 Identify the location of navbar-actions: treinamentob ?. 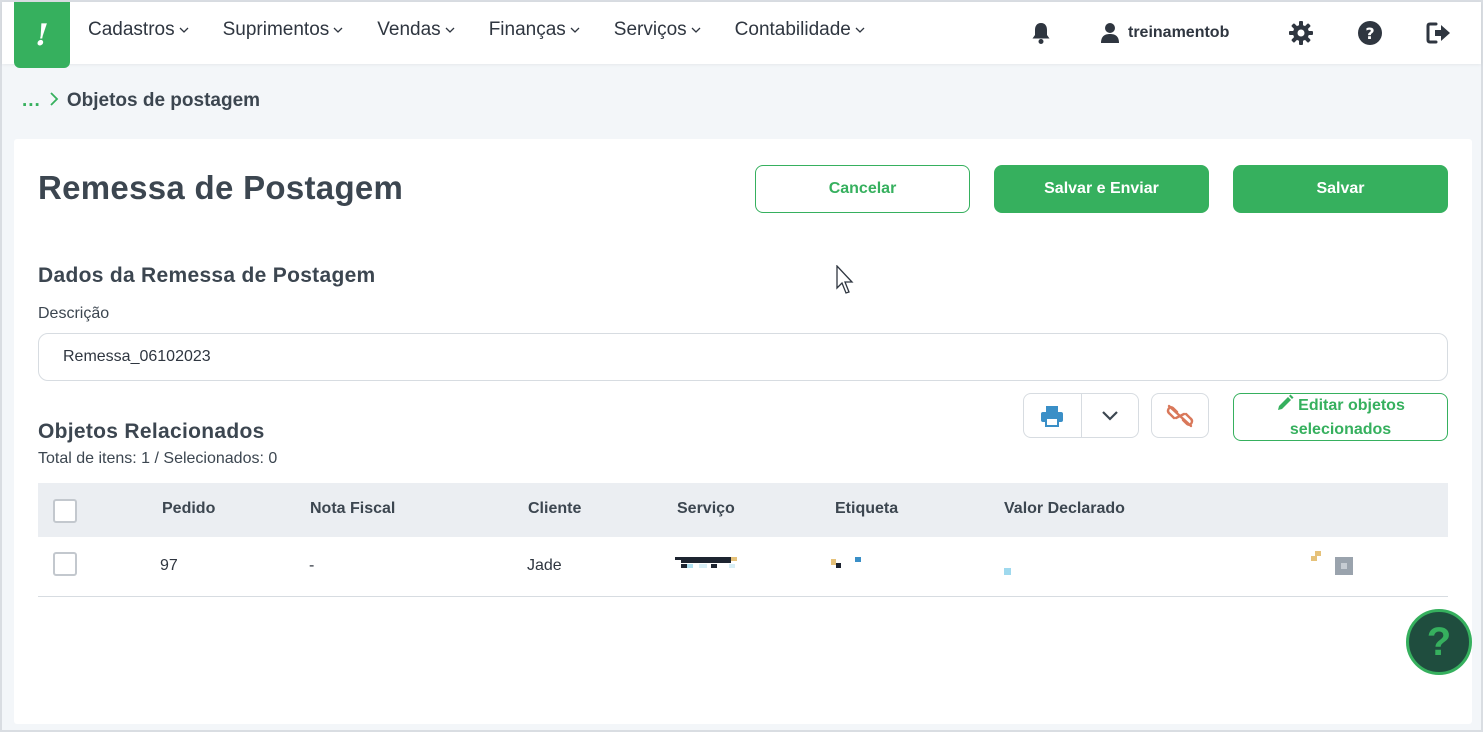
(741, 33).